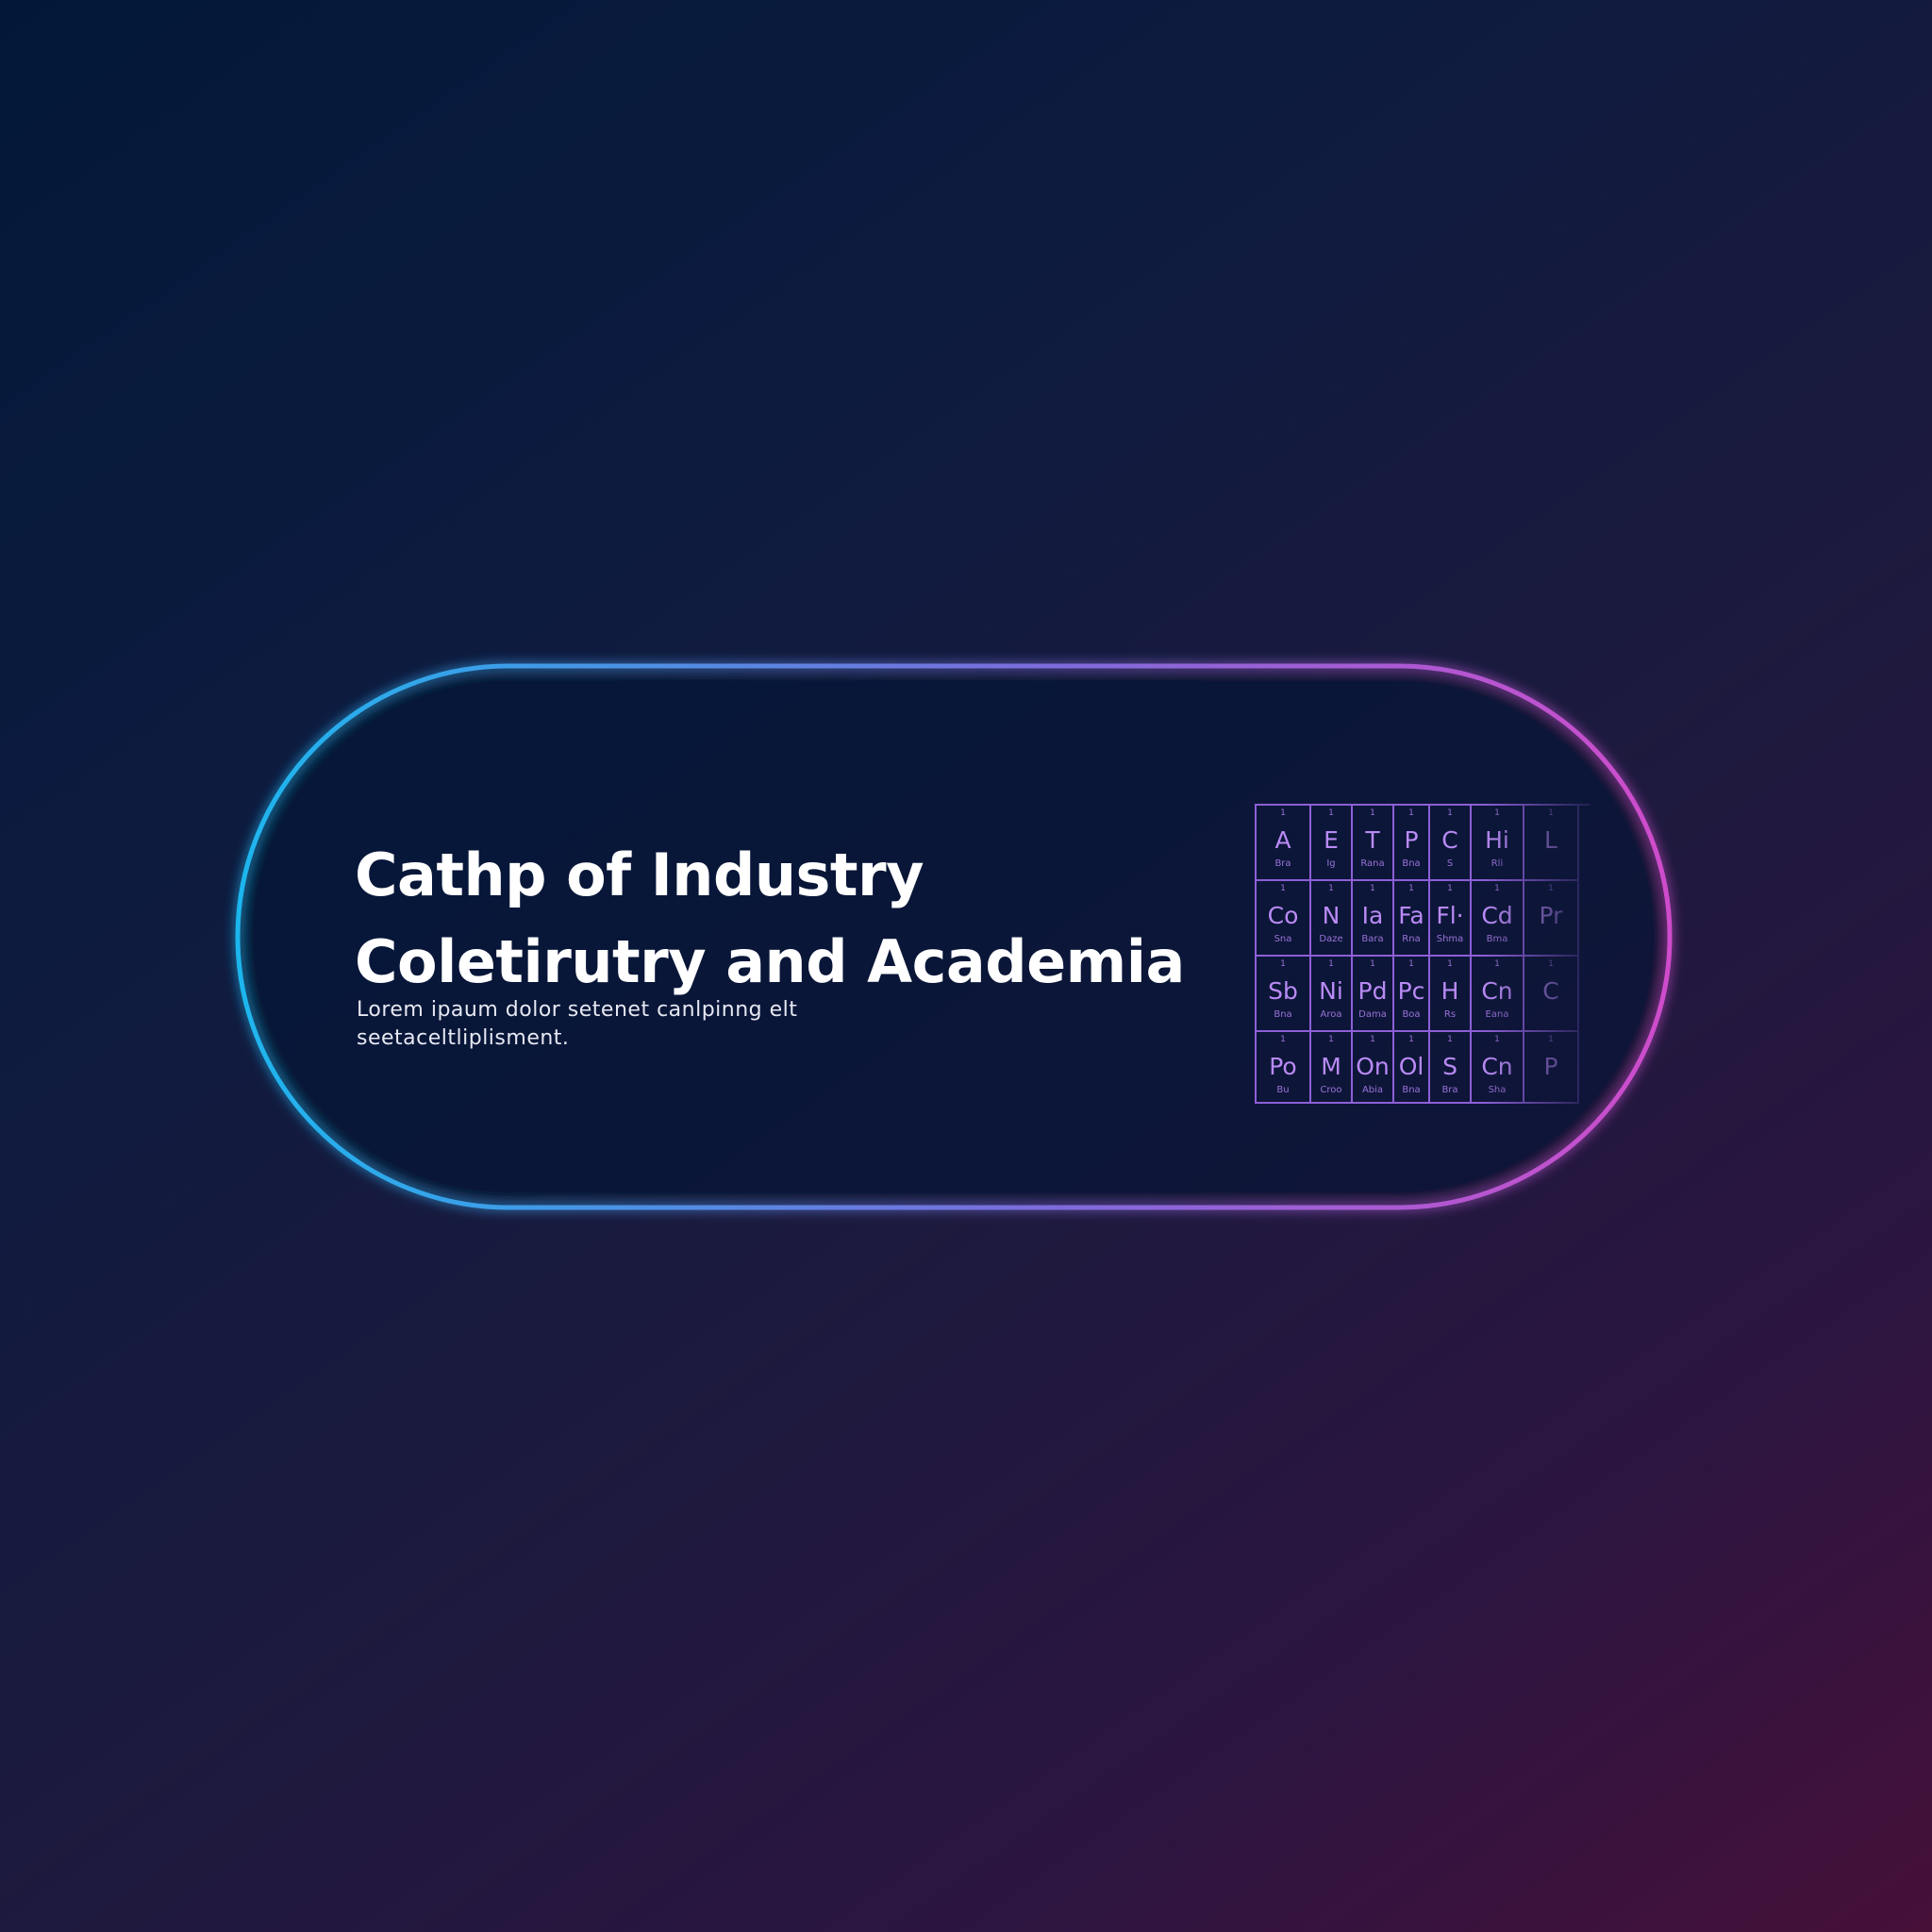  I want to click on element-name: Bara, so click(1373, 939).